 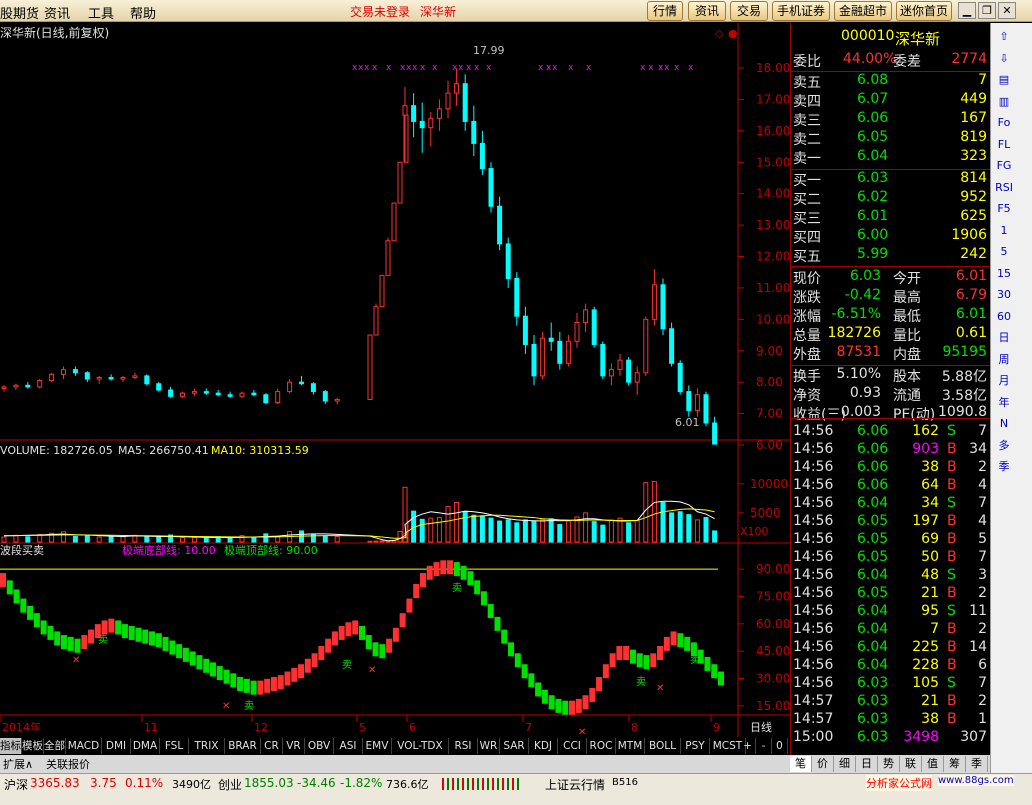 What do you see at coordinates (955, 764) in the screenshot?
I see `bottom-tab-7: 筹` at bounding box center [955, 764].